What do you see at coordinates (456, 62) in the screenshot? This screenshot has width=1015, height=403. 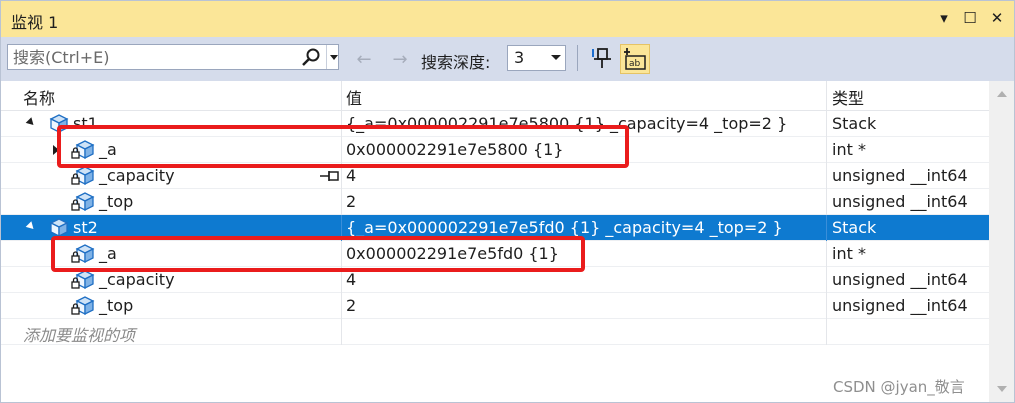 I see `search-depth-label: 搜索深度:` at bounding box center [456, 62].